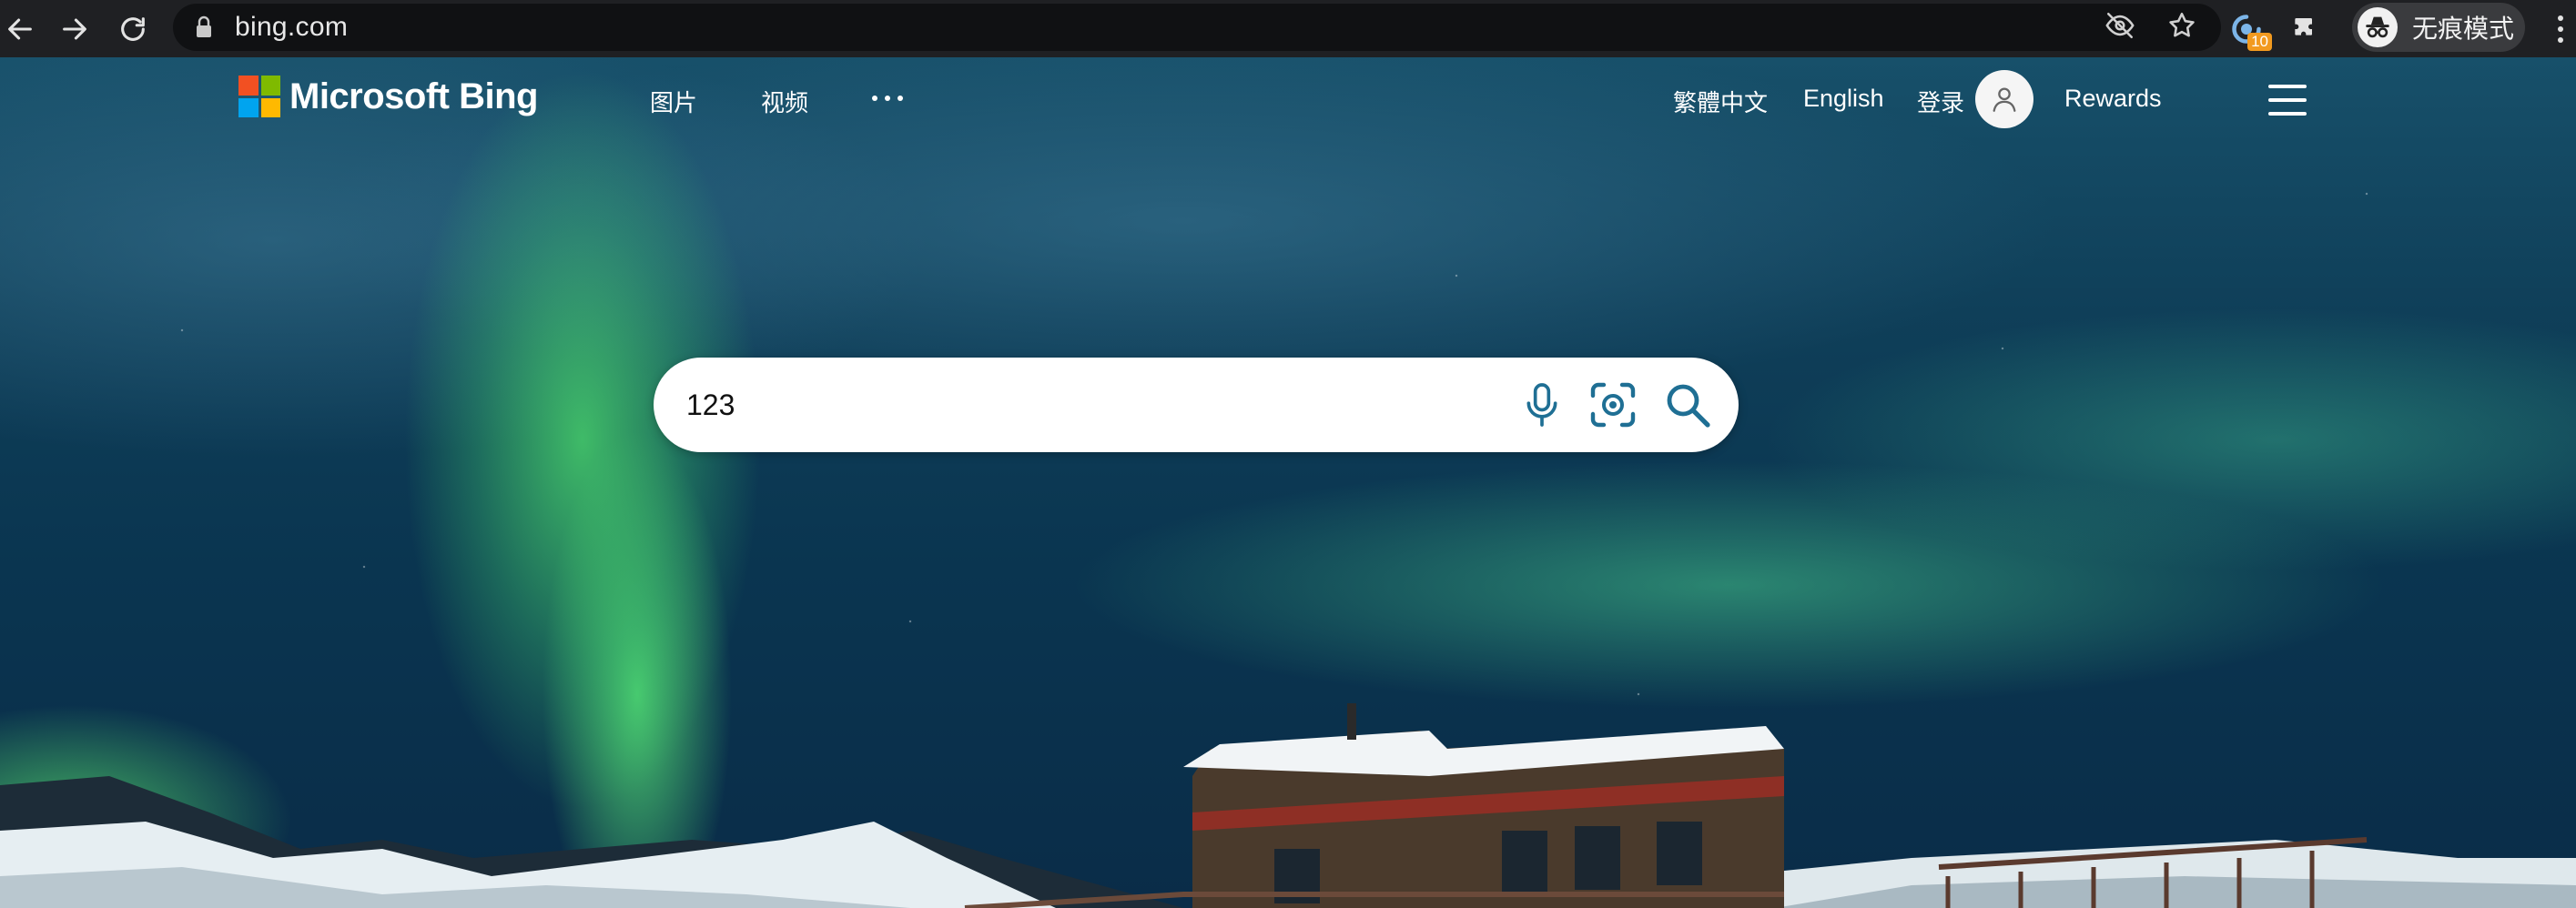 This screenshot has width=2576, height=908. What do you see at coordinates (1843, 99) in the screenshot?
I see `lang-english: English` at bounding box center [1843, 99].